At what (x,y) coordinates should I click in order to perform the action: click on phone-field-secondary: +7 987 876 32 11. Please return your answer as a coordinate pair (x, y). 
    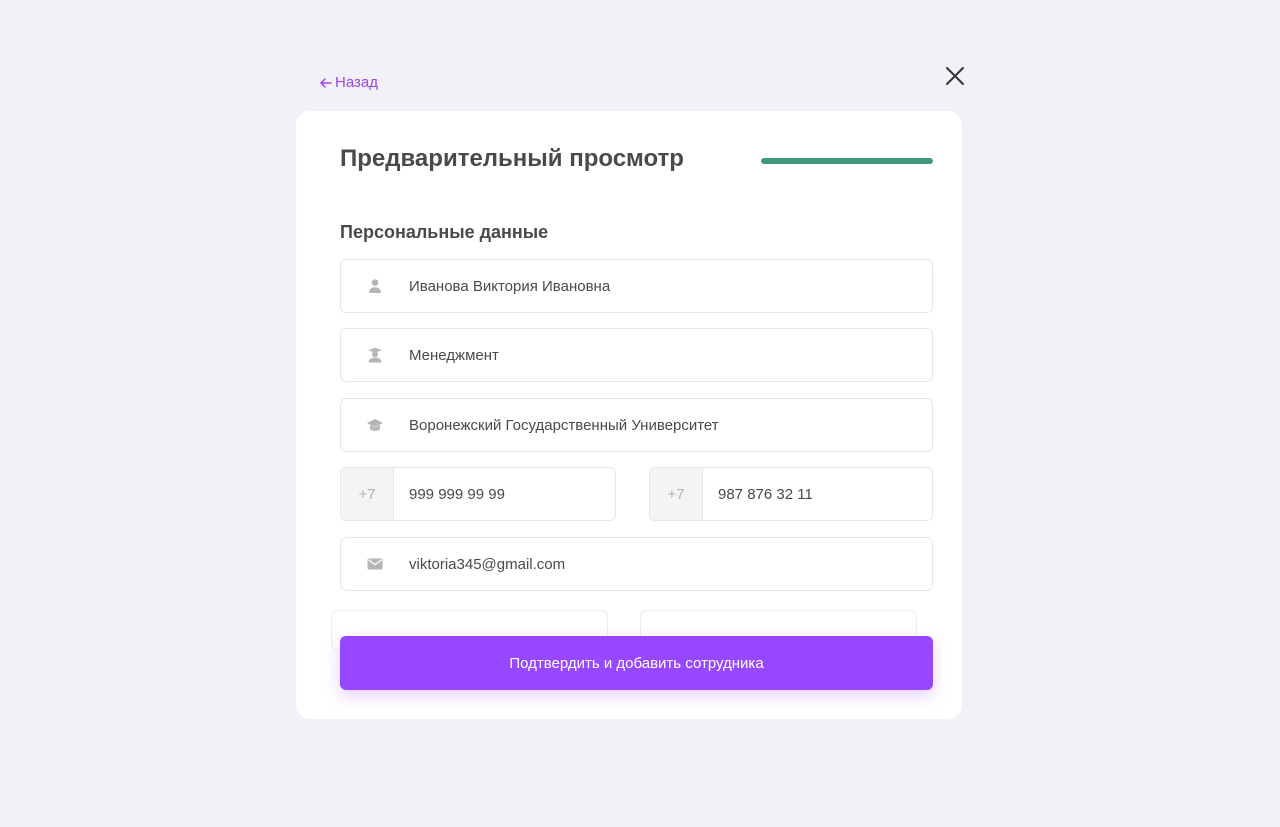
    Looking at the image, I should click on (791, 494).